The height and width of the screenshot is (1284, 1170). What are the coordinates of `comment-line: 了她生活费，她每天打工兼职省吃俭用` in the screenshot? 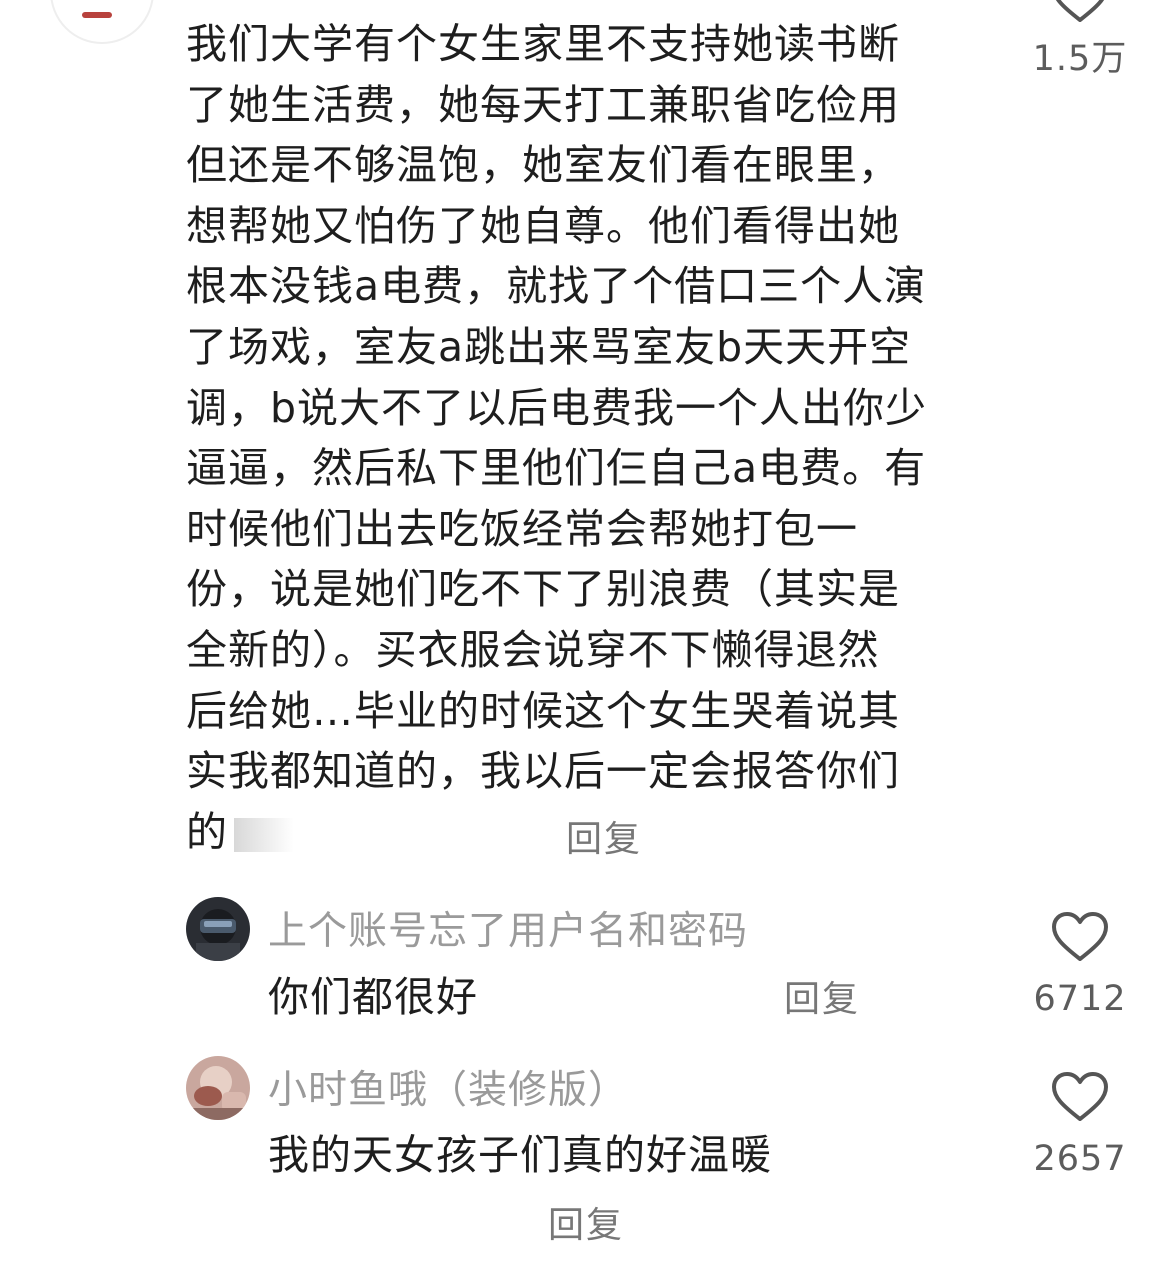 It's located at (543, 104).